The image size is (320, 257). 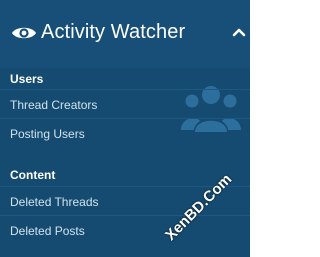 I want to click on section-heading-users: Users, so click(x=27, y=79).